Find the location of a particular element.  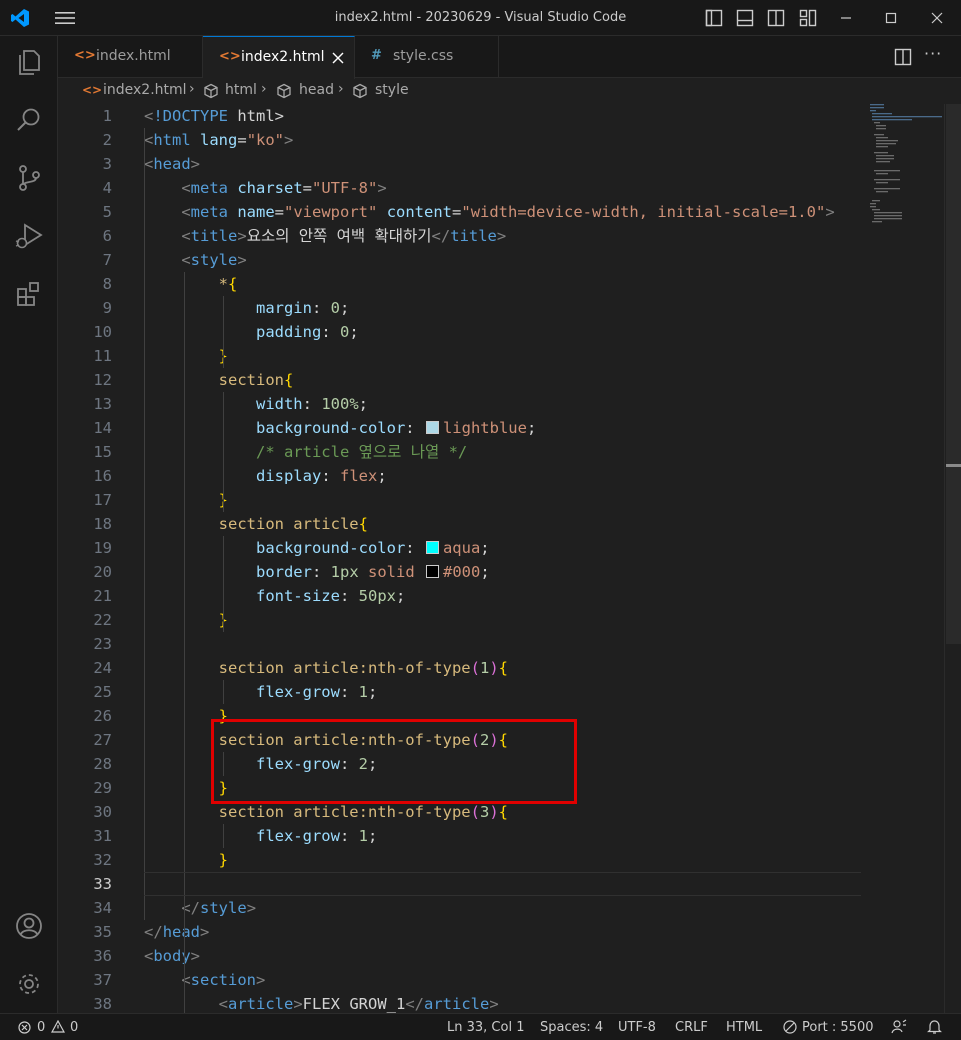

tab-index-html: <> index.html is located at coordinates (130, 57).